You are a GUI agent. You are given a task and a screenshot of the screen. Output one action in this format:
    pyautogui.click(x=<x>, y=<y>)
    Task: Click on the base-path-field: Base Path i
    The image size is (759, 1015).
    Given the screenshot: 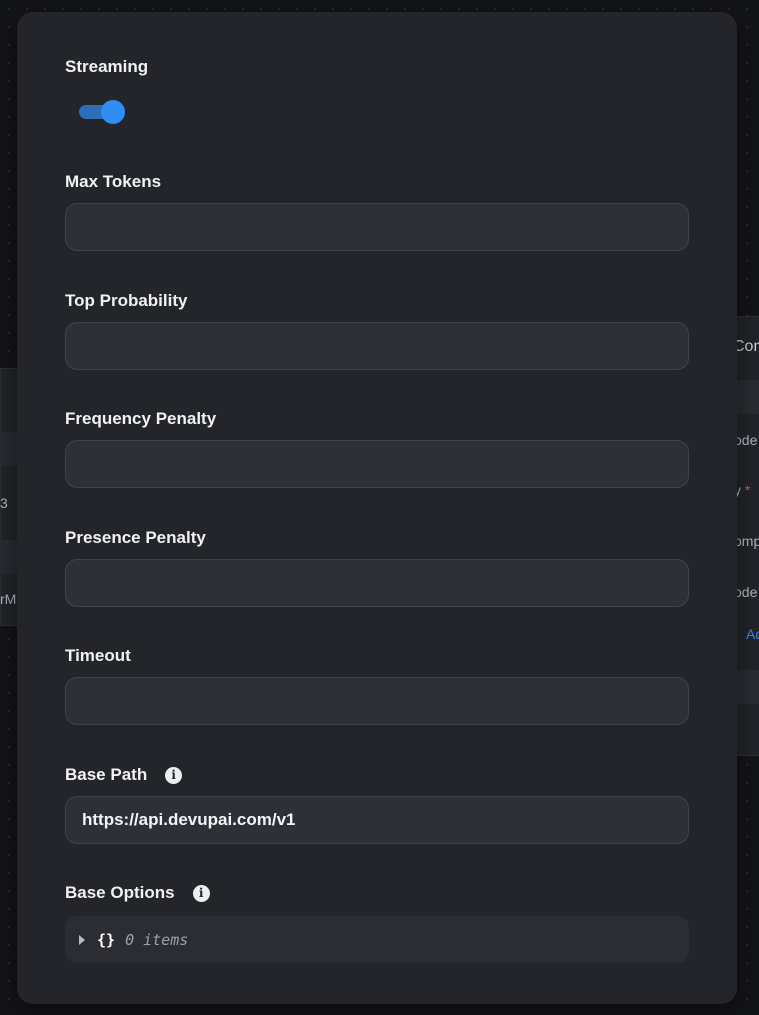 What is the action you would take?
    pyautogui.click(x=377, y=804)
    